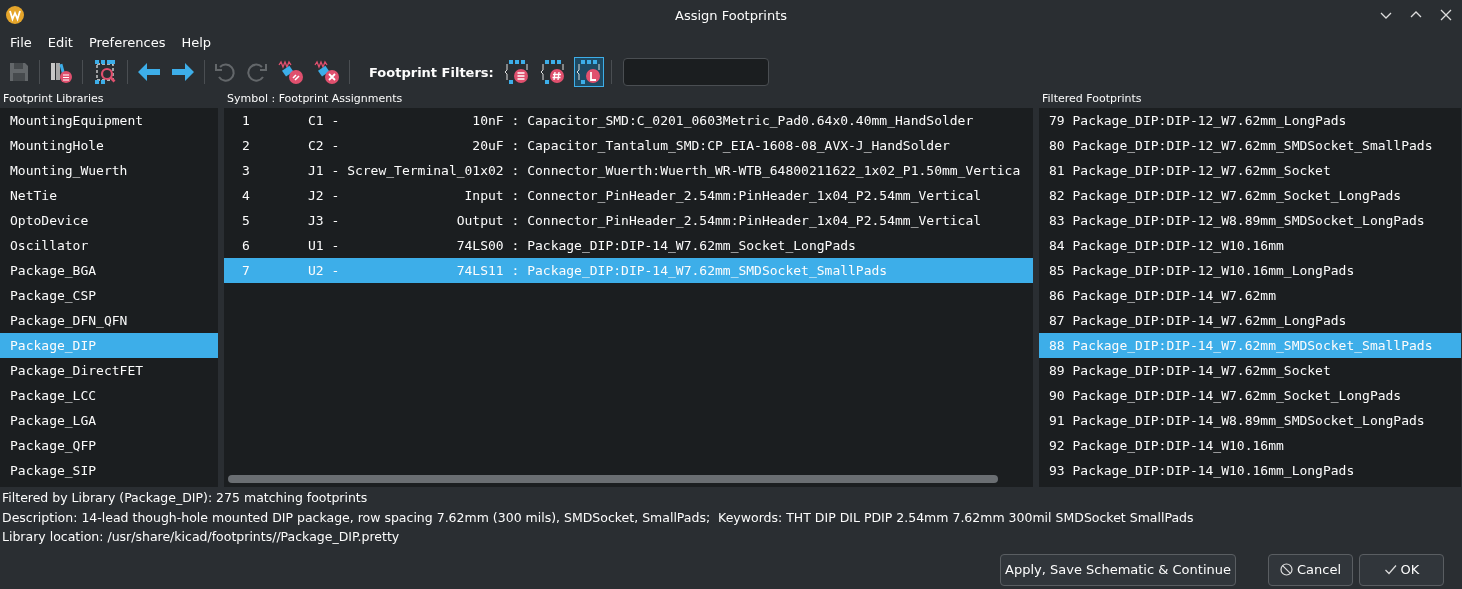 This screenshot has height=589, width=1462. What do you see at coordinates (1250, 370) in the screenshot?
I see `footprint-item: 89 Package_DIP:DIP-14_W7.62mm_Socket` at bounding box center [1250, 370].